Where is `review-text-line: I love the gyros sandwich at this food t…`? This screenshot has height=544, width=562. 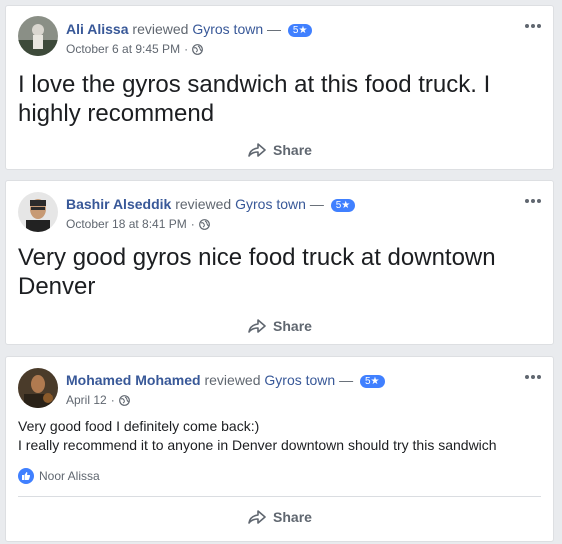
review-text-line: I love the gyros sandwich at this food t… is located at coordinates (254, 84).